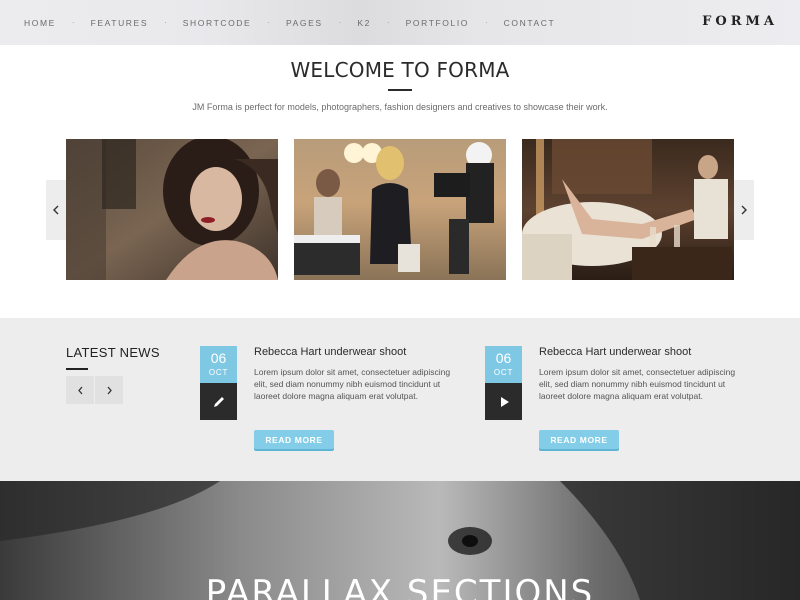 Image resolution: width=800 pixels, height=600 pixels. I want to click on lounge-couple-photo, so click(628, 209).